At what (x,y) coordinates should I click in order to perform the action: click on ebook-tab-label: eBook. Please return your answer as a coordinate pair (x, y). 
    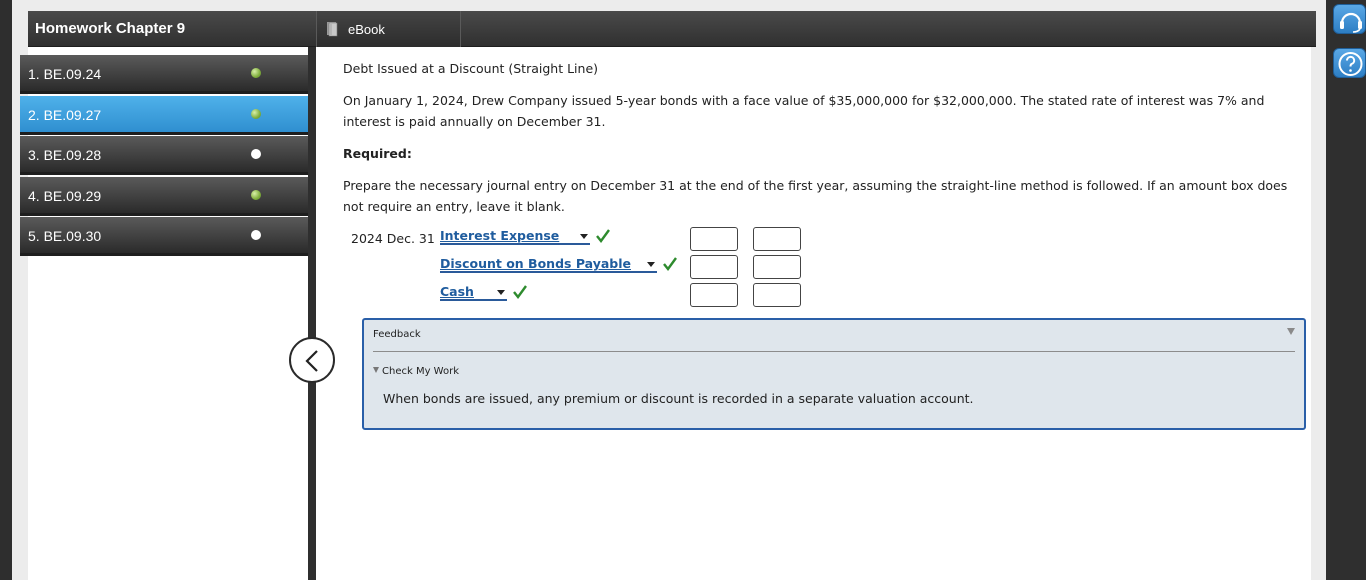
    Looking at the image, I should click on (366, 29).